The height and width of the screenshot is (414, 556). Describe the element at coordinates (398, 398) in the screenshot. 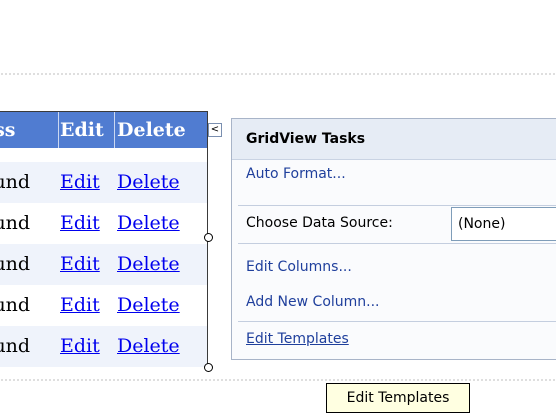

I see `edit-templates-tooltip: Edit Templates` at that location.